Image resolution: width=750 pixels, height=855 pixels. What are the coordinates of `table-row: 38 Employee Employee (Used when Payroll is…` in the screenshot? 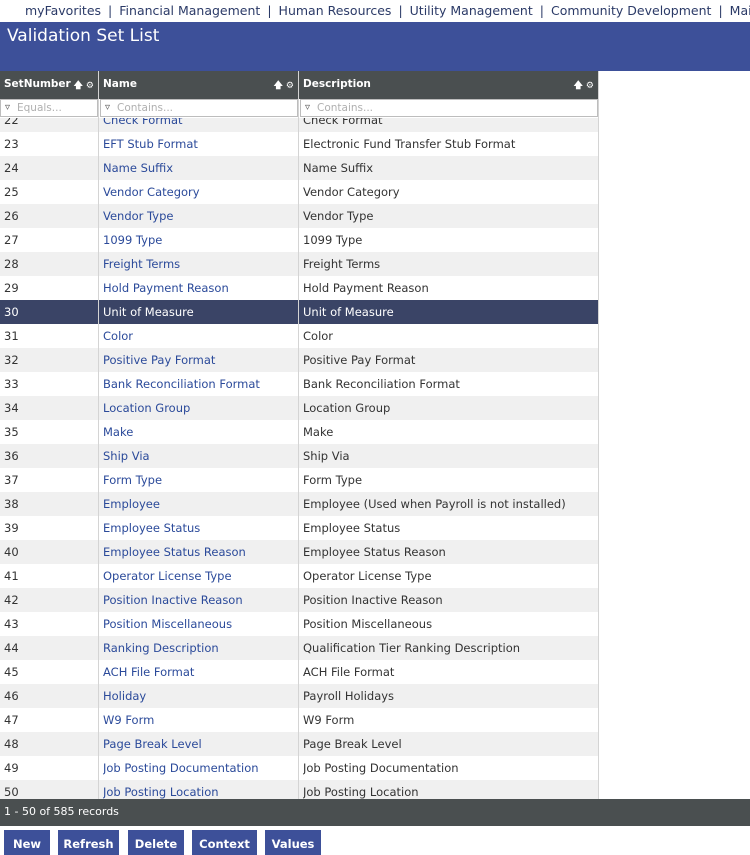 It's located at (299, 504).